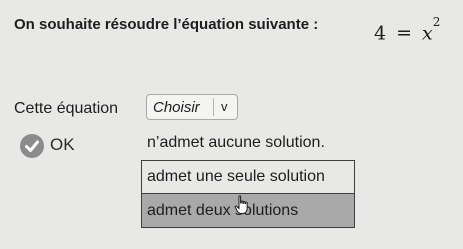 This screenshot has width=463, height=249. I want to click on chevron-down-icon: v, so click(224, 106).